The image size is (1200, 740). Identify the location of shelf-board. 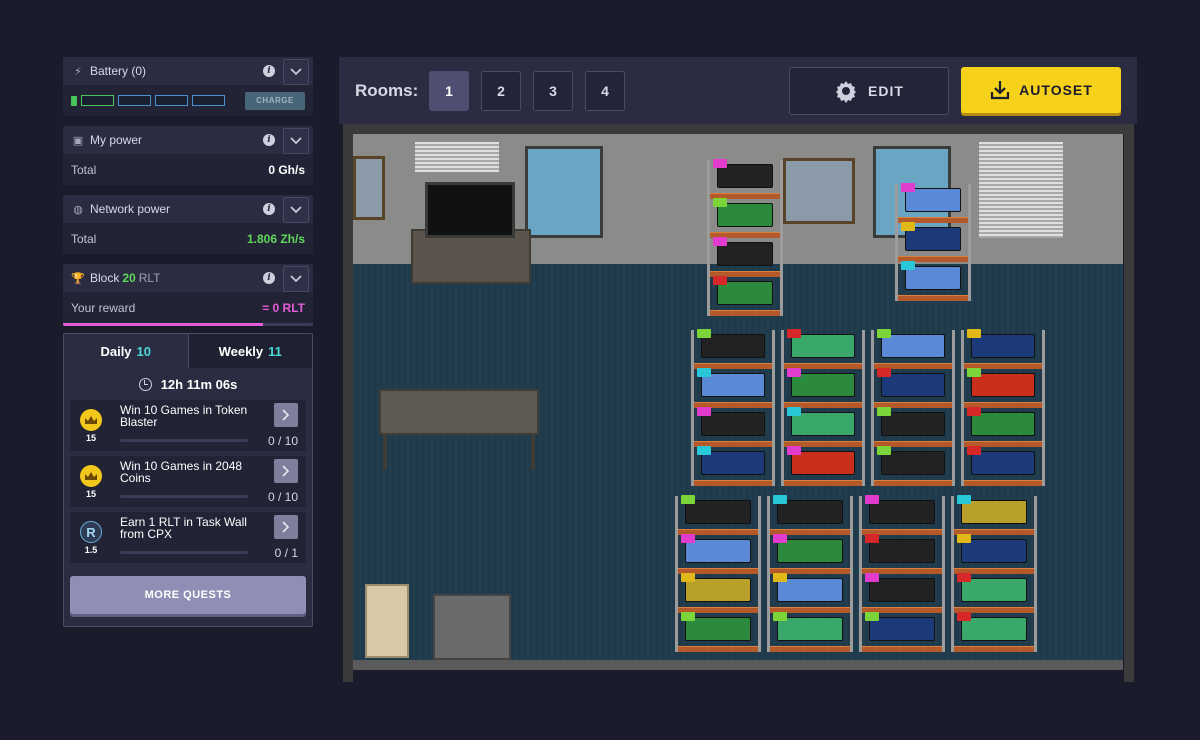
(933, 298).